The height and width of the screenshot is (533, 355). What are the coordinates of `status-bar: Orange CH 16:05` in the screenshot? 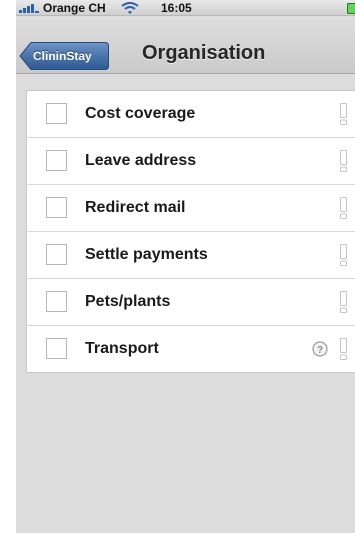 It's located at (185, 8).